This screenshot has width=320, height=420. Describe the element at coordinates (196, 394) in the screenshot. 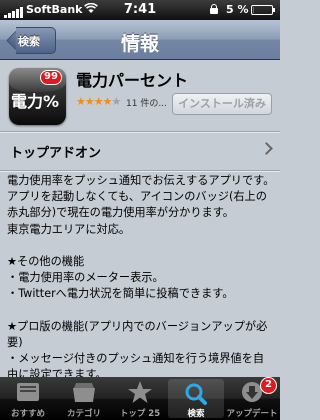

I see `search-icon` at that location.